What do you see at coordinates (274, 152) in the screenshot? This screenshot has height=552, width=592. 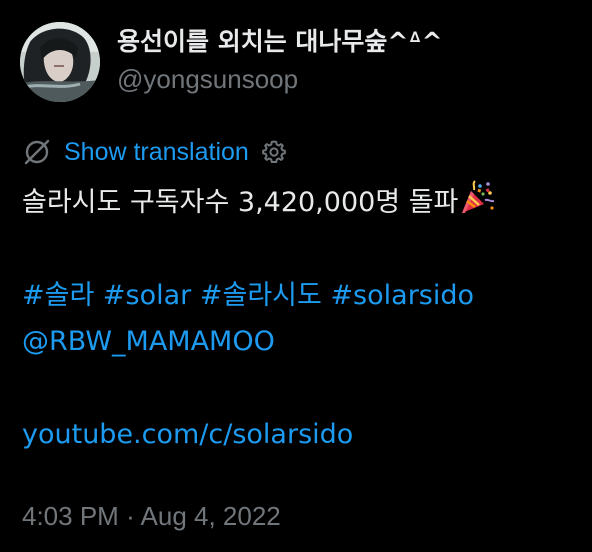 I see `gear-icon` at bounding box center [274, 152].